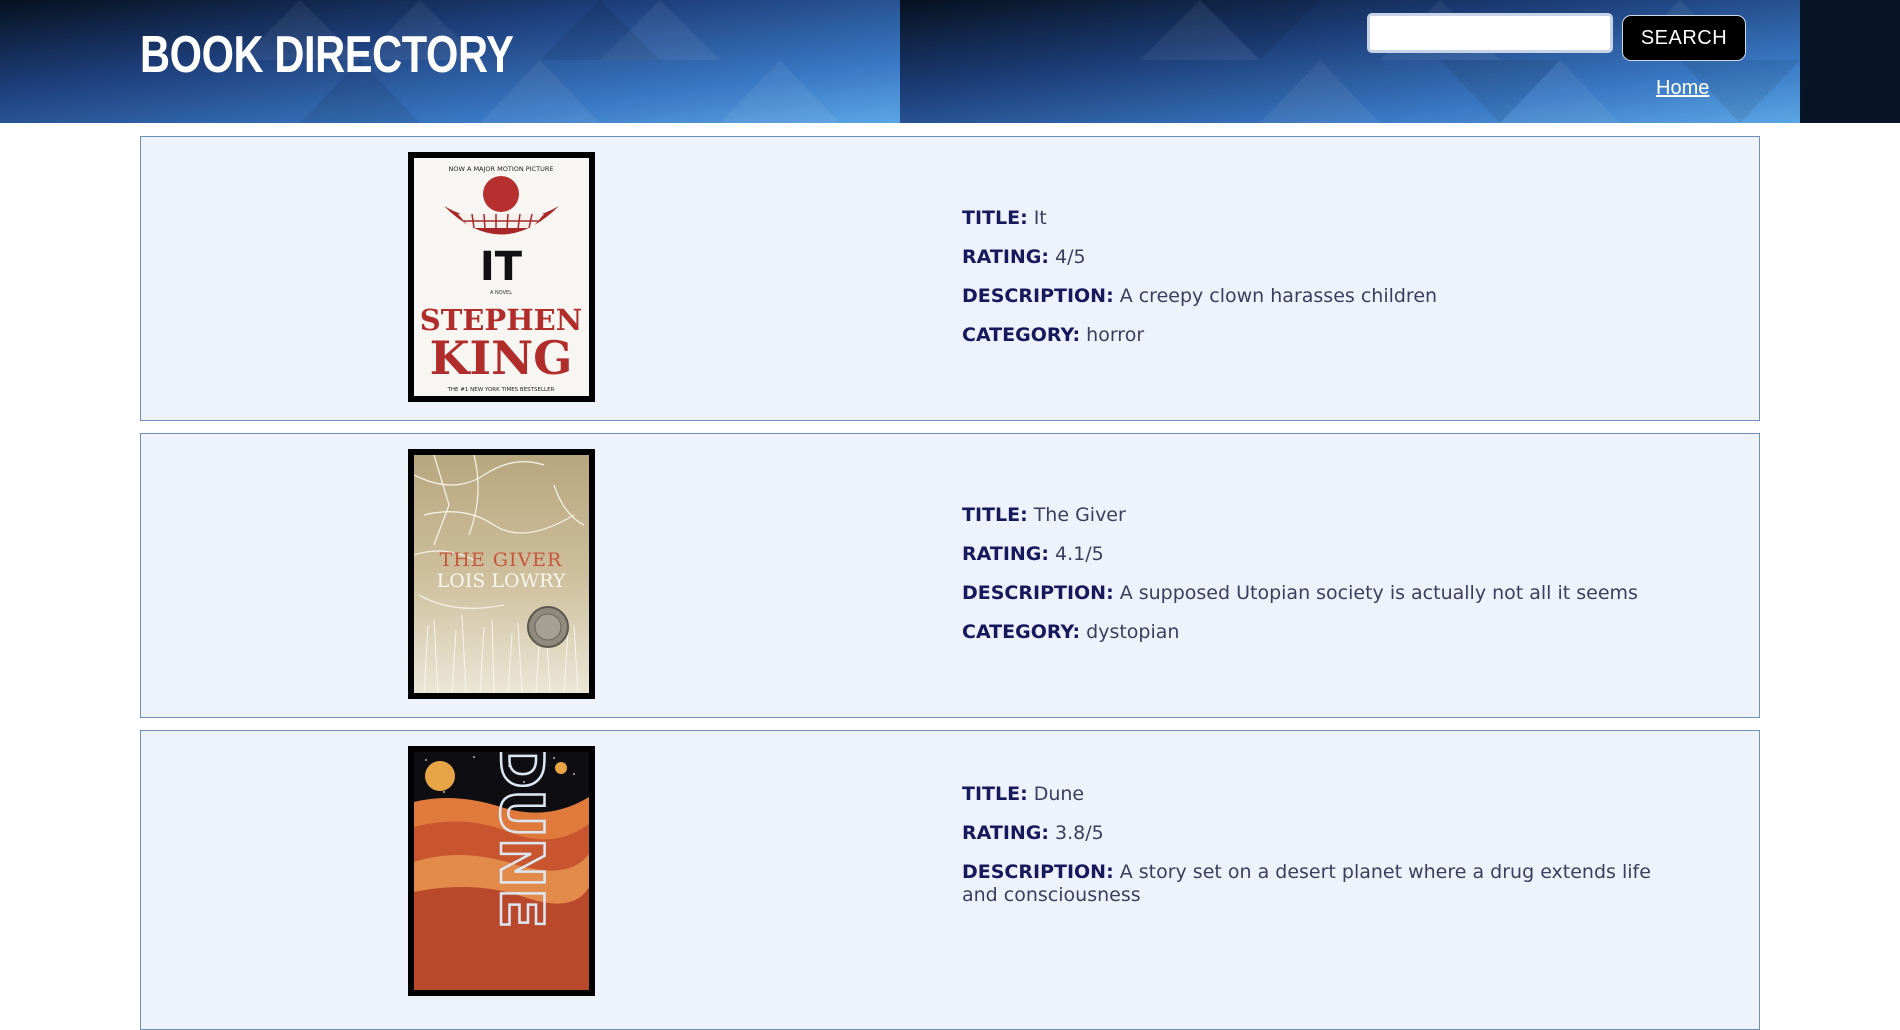 This screenshot has width=1900, height=1030. Describe the element at coordinates (1327, 794) in the screenshot. I see `book-title-line: TITLE: Dune` at that location.